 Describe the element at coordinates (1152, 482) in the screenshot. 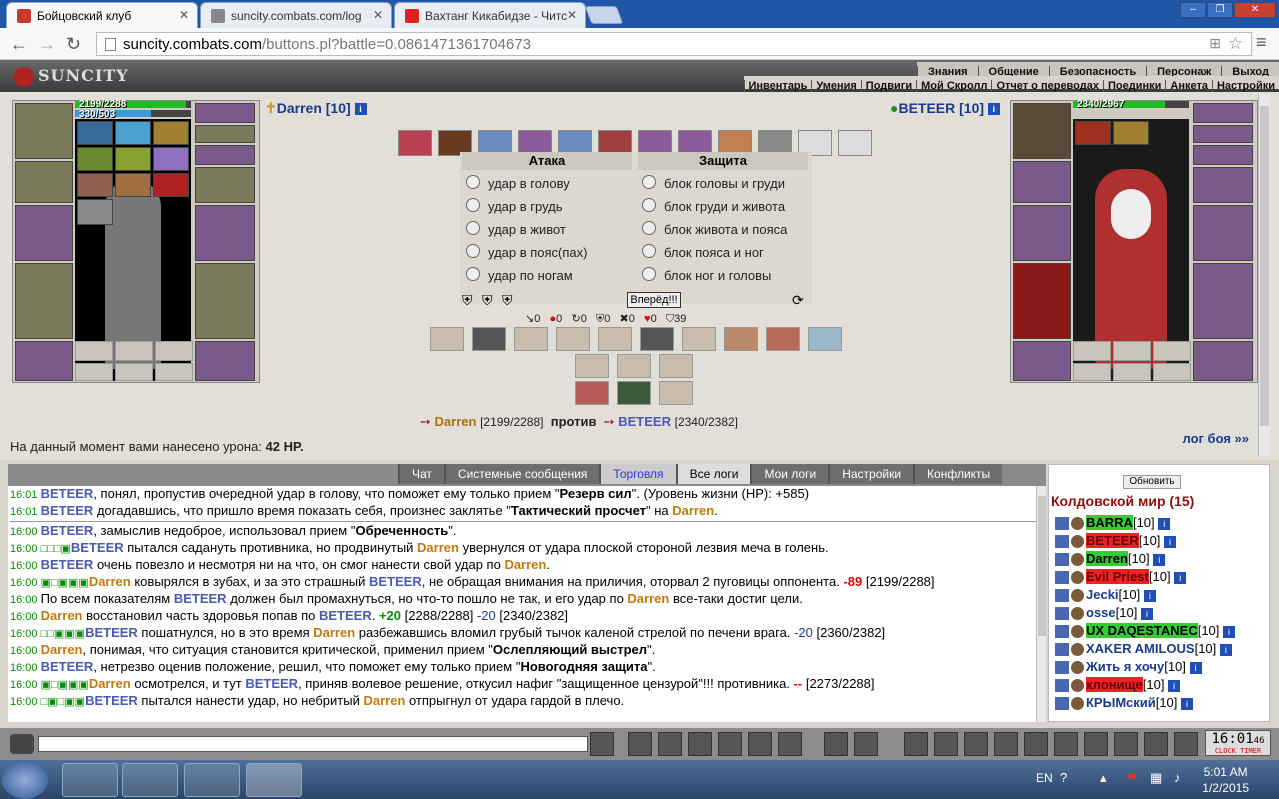

I see `refresh-button: Обновить` at that location.